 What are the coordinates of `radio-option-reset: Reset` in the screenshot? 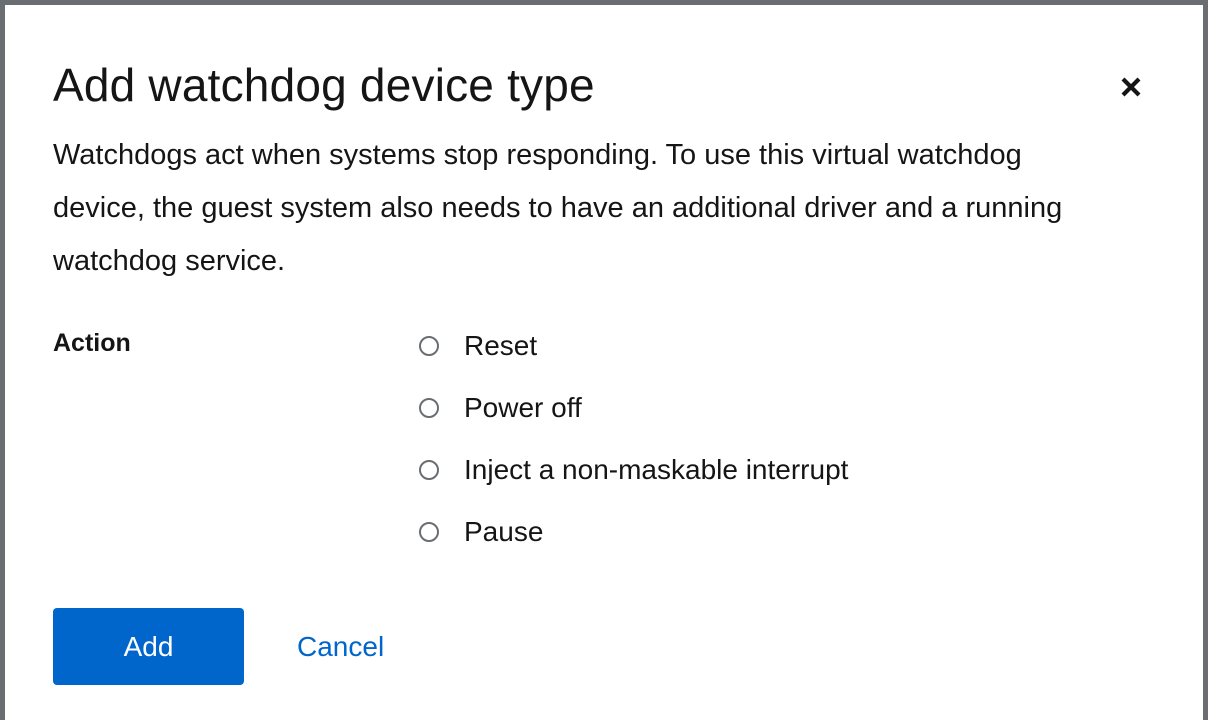 It's located at (633, 346).